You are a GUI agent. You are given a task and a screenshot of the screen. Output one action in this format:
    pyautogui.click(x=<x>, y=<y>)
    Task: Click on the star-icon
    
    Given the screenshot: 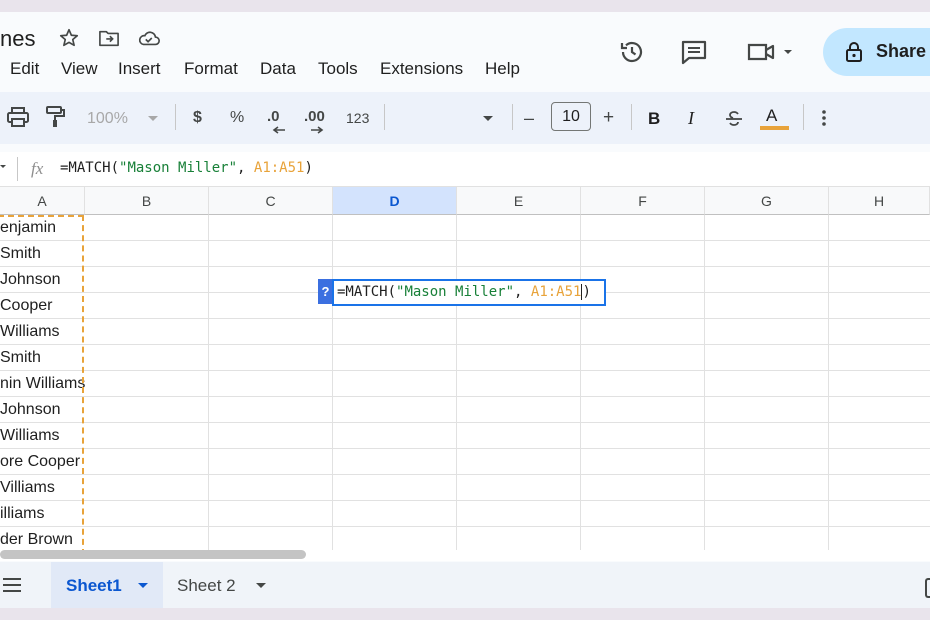 What is the action you would take?
    pyautogui.click(x=69, y=38)
    